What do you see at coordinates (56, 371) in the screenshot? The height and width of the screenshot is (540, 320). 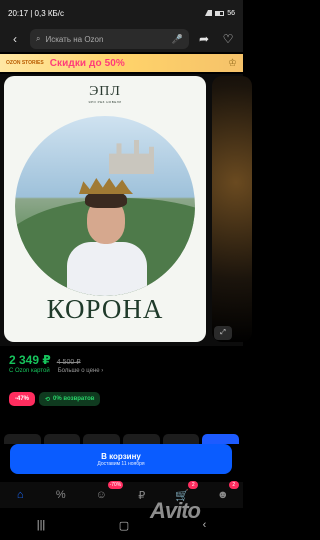 I see `price-details: С Ozon картой Больше о цене ›` at bounding box center [56, 371].